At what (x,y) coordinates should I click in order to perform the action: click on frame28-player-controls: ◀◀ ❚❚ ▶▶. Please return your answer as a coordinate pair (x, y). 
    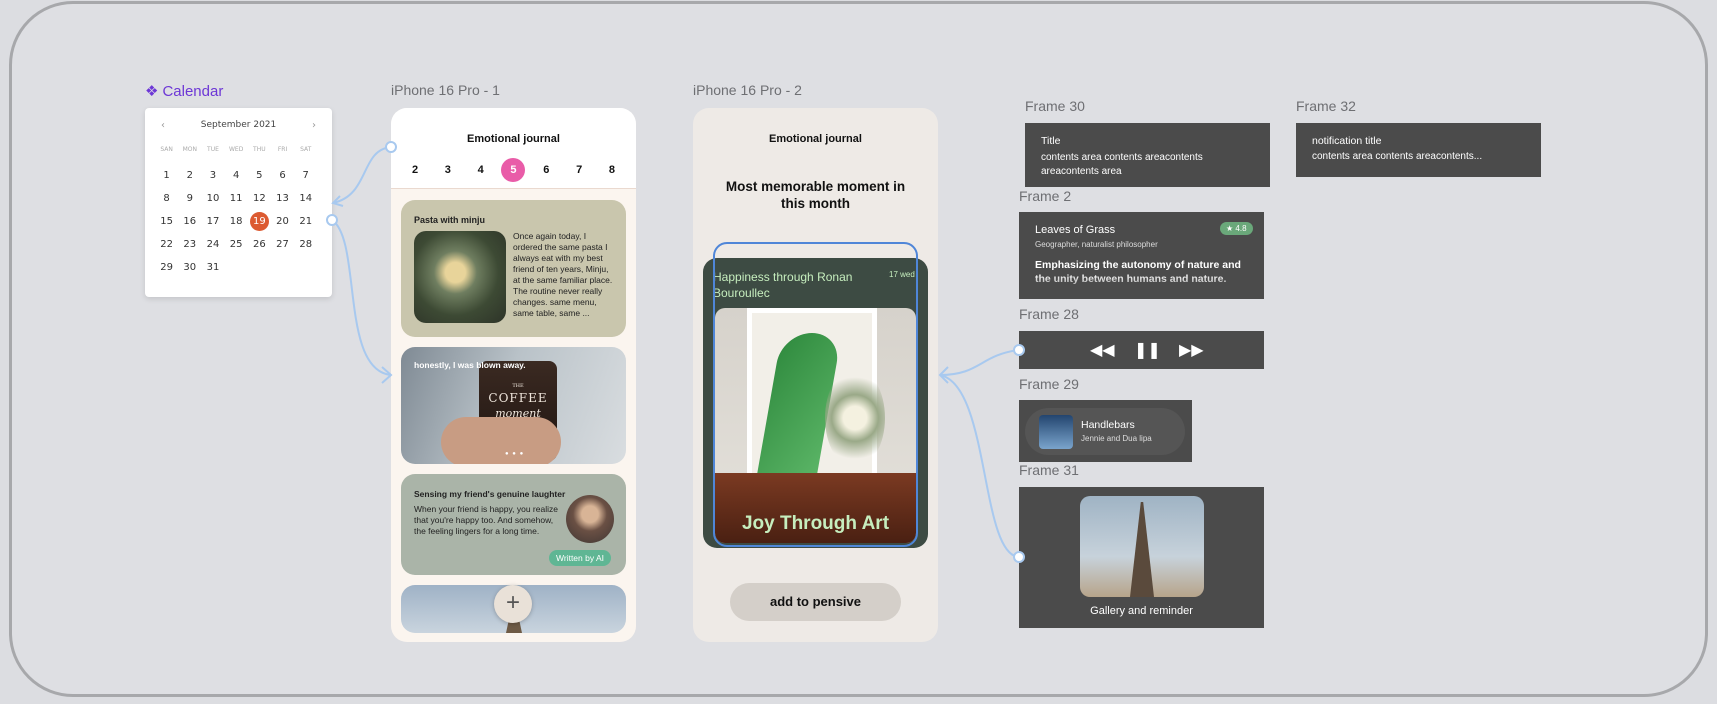
    Looking at the image, I should click on (1141, 350).